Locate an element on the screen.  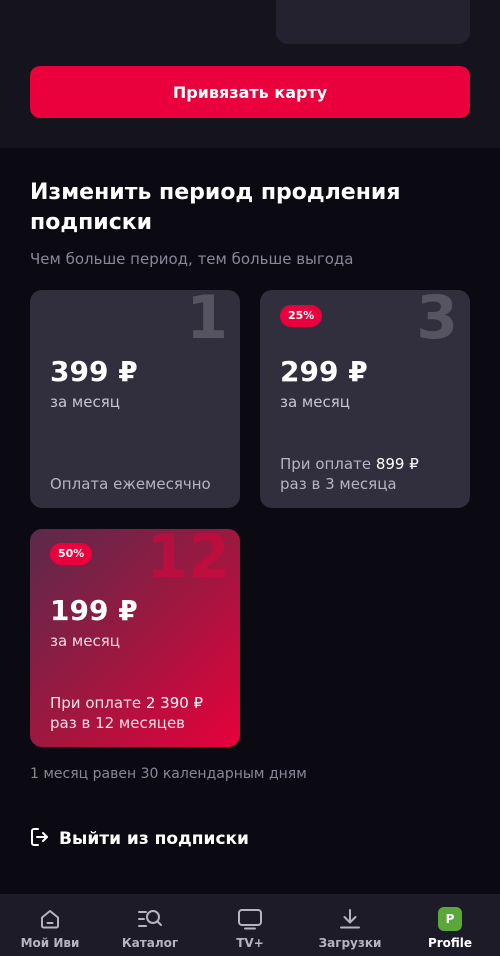
period-number: 3 is located at coordinates (437, 321).